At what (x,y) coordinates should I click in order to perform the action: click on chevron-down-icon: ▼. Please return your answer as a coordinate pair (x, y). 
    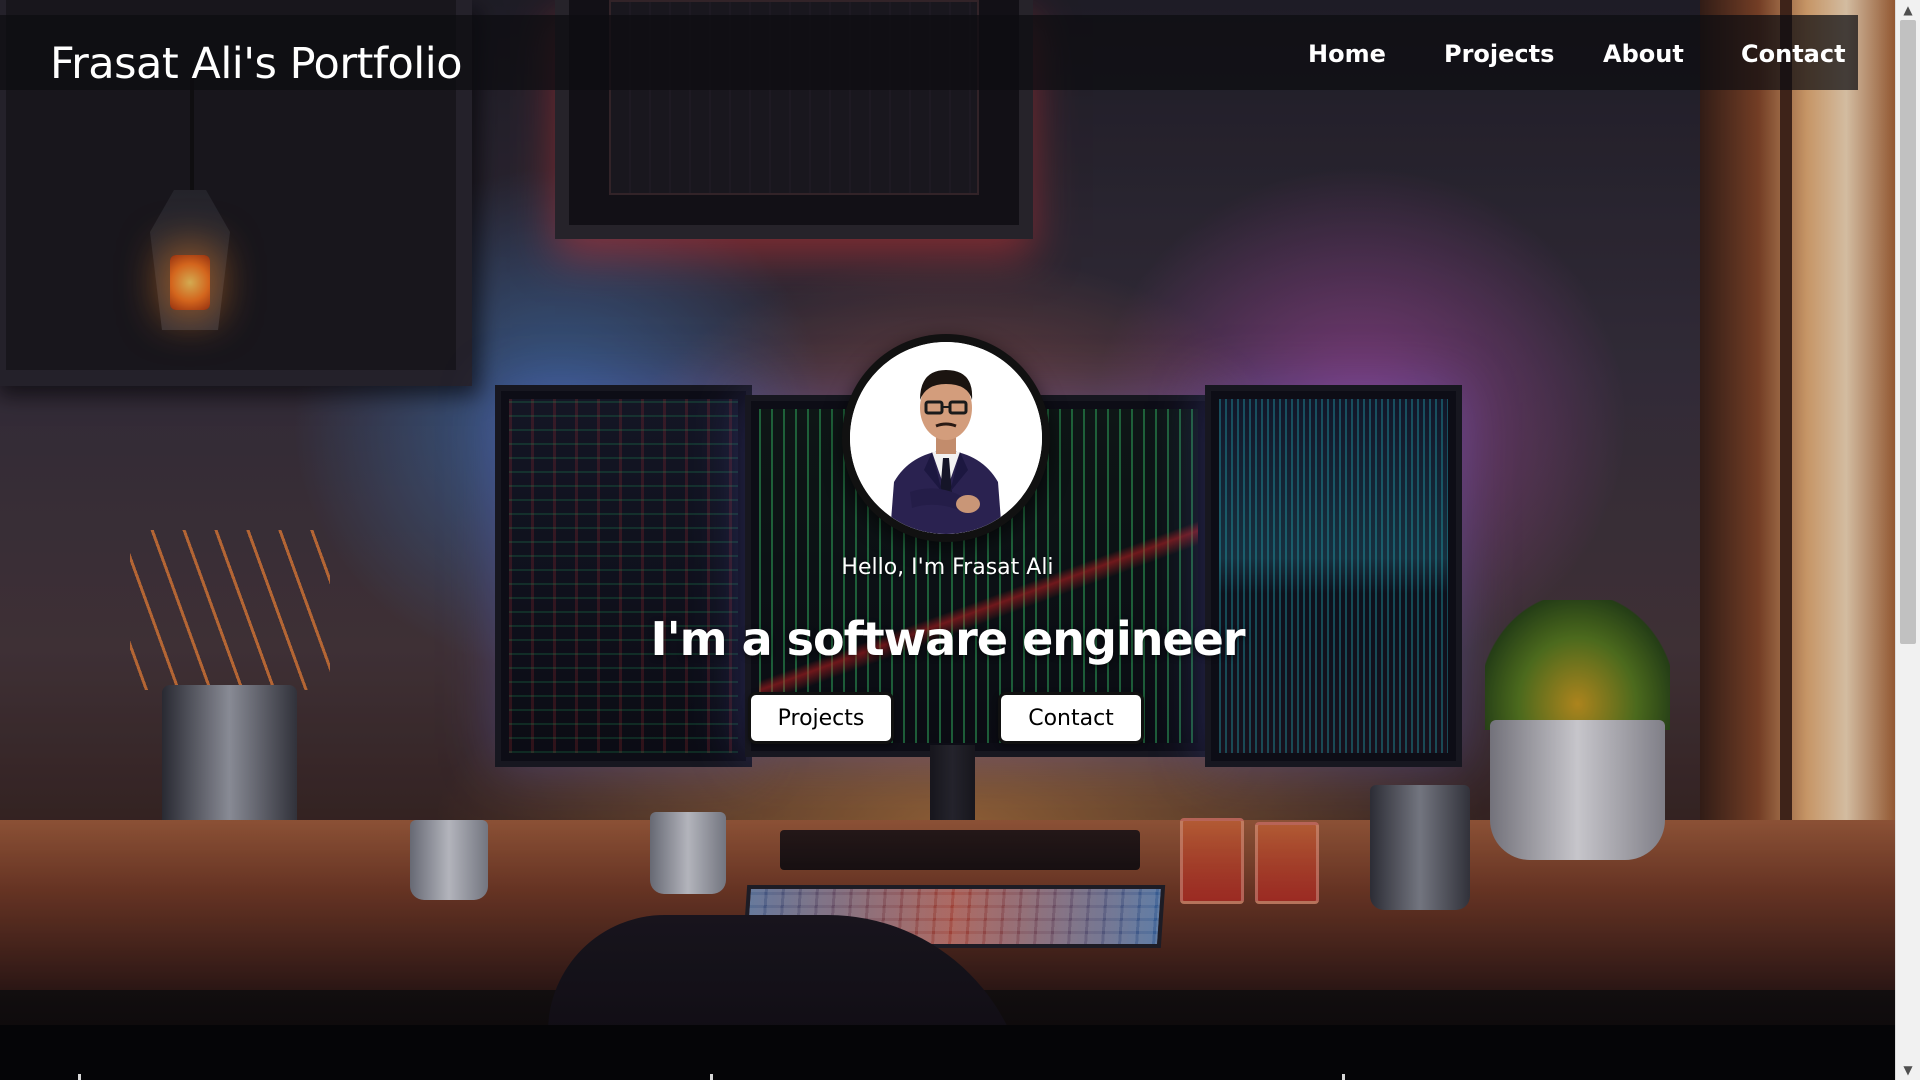
    Looking at the image, I should click on (1908, 1070).